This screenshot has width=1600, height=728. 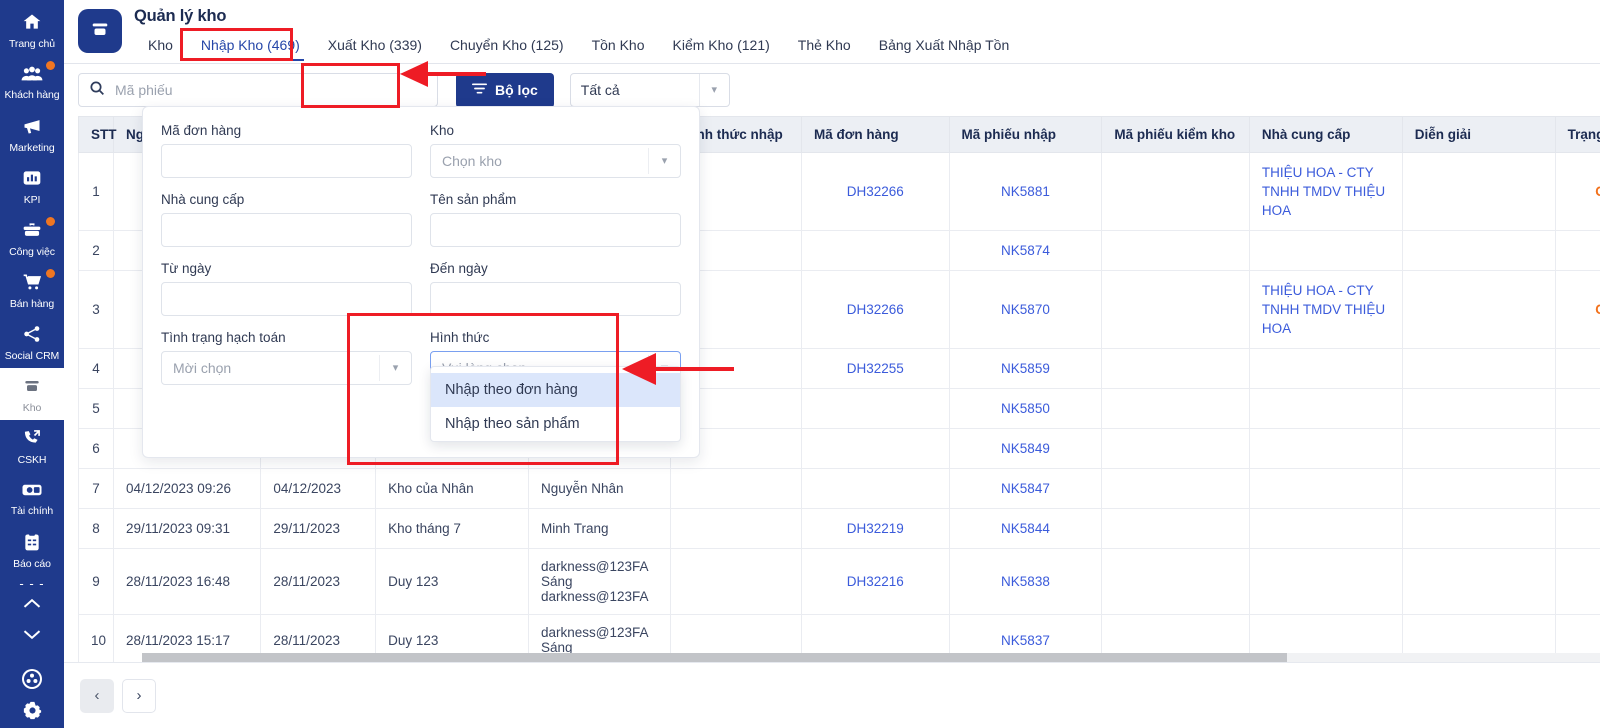 What do you see at coordinates (96, 448) in the screenshot?
I see `cell-stt: 6` at bounding box center [96, 448].